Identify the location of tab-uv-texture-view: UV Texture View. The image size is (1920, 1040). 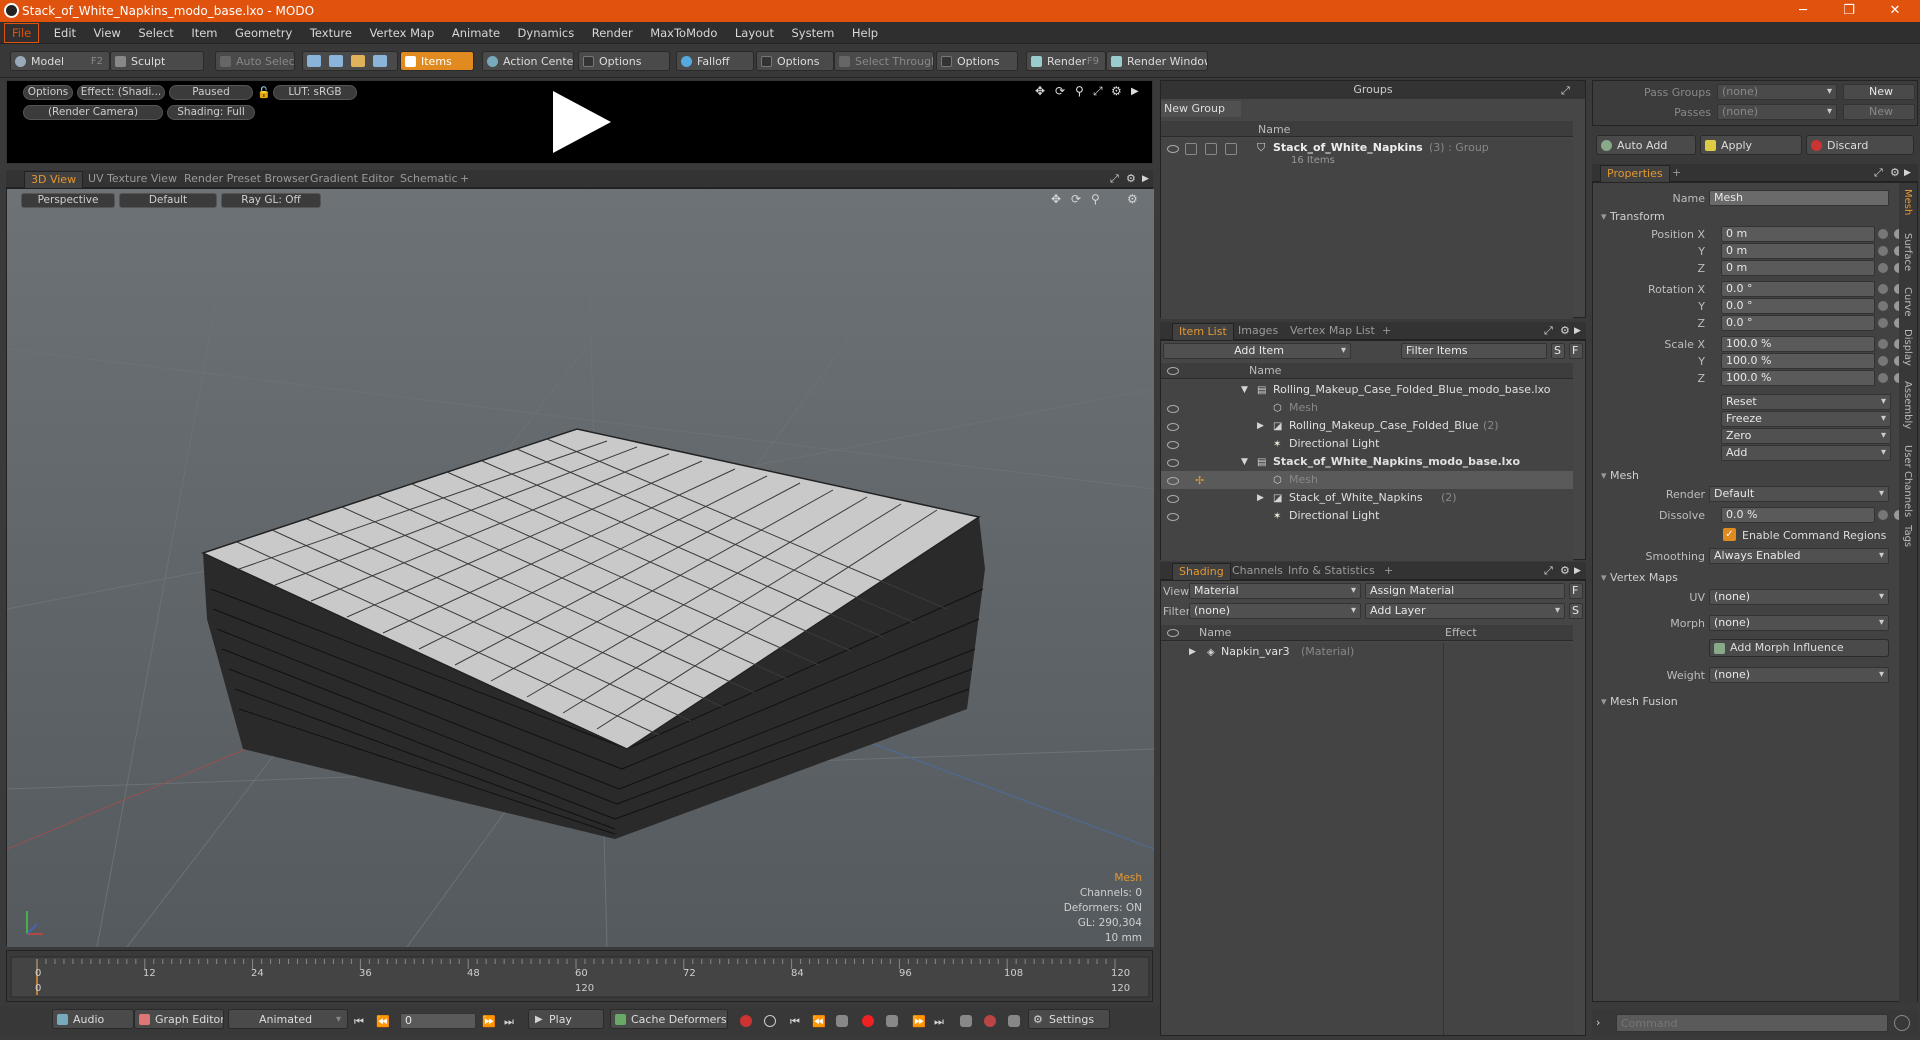
(132, 179).